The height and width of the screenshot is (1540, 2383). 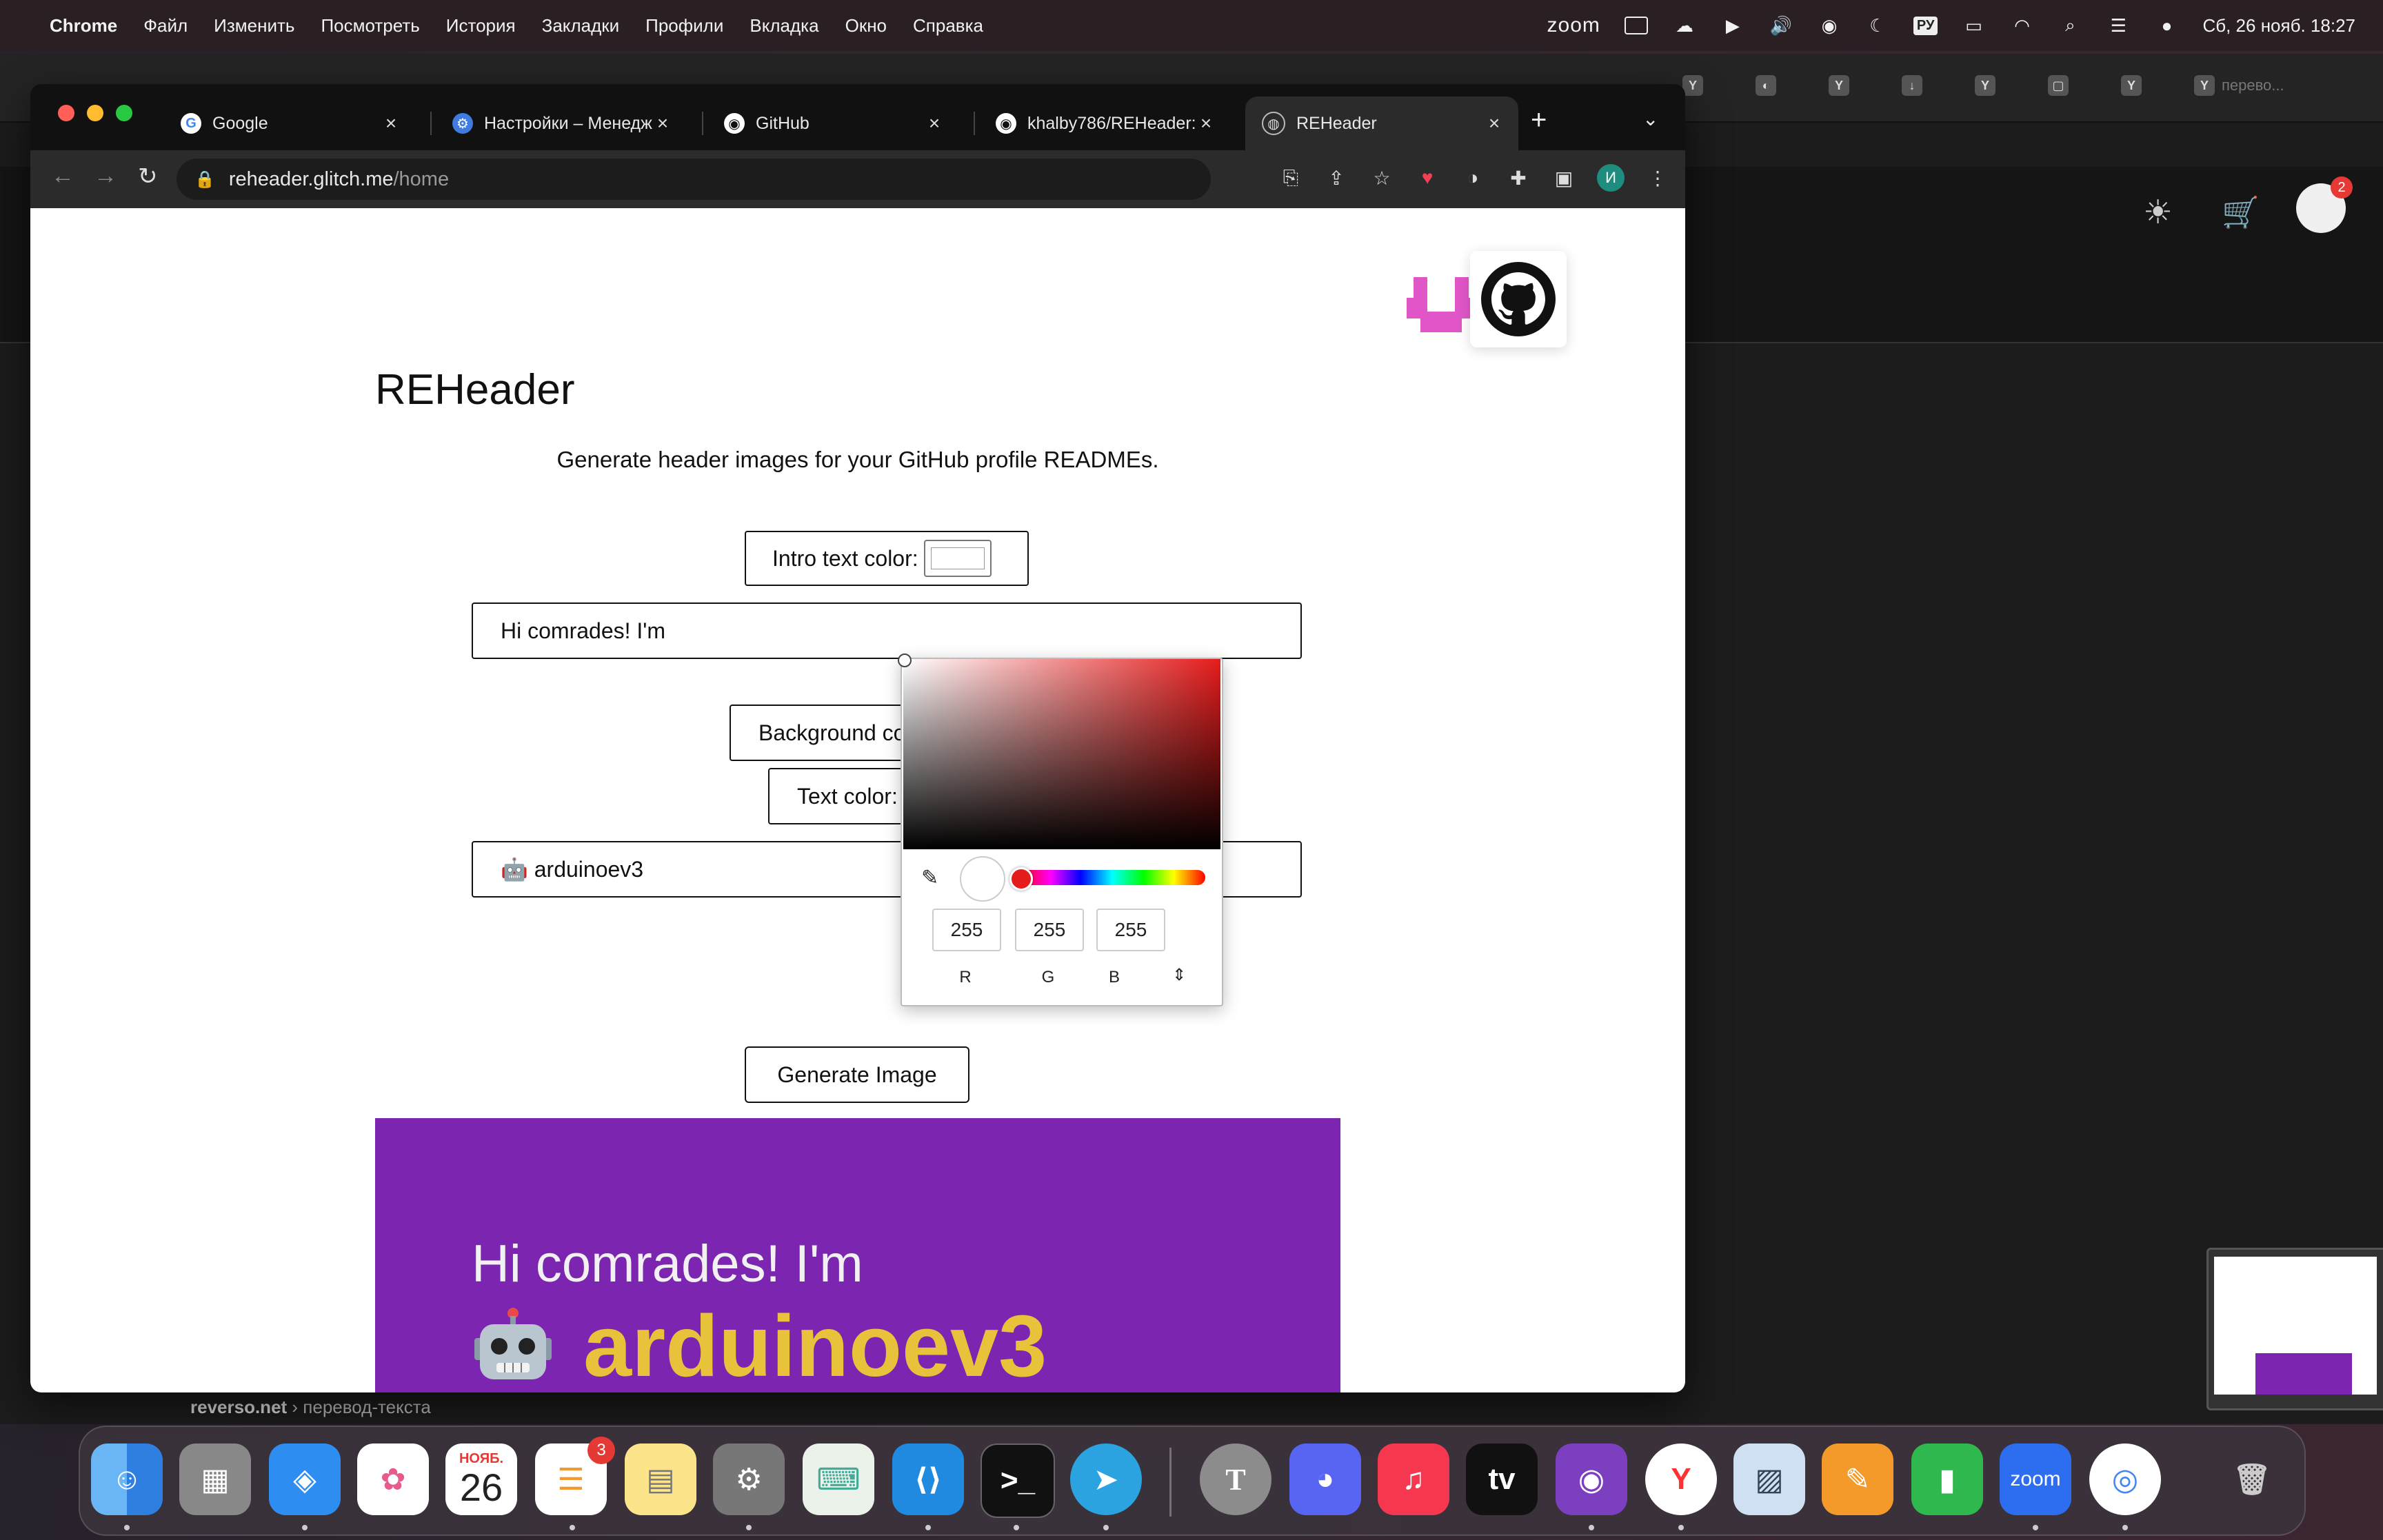 What do you see at coordinates (1502, 1479) in the screenshot?
I see `apple-tv-icon: tv` at bounding box center [1502, 1479].